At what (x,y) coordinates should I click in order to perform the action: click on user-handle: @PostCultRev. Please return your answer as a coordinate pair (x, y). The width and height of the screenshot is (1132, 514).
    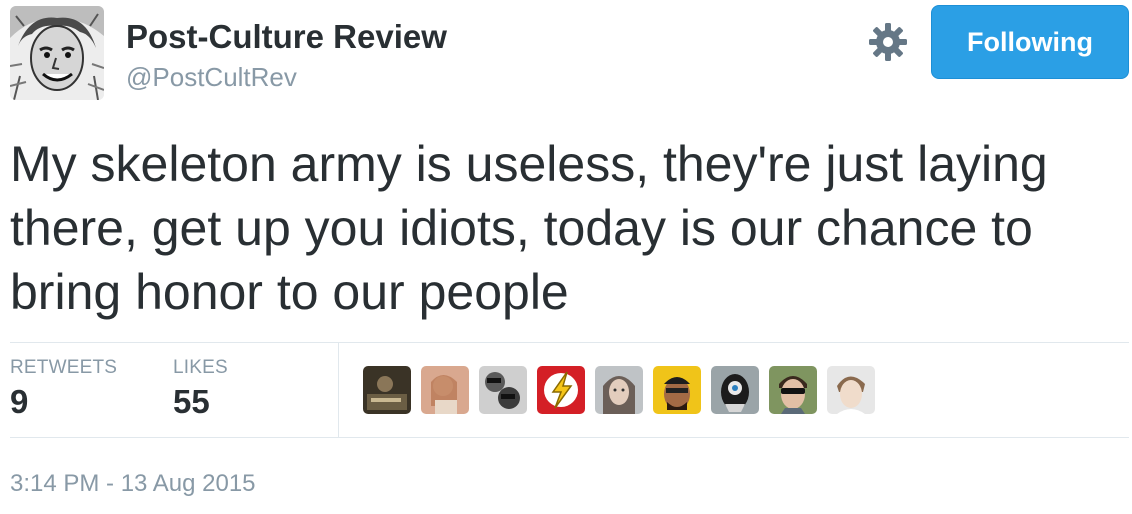
    Looking at the image, I should click on (211, 77).